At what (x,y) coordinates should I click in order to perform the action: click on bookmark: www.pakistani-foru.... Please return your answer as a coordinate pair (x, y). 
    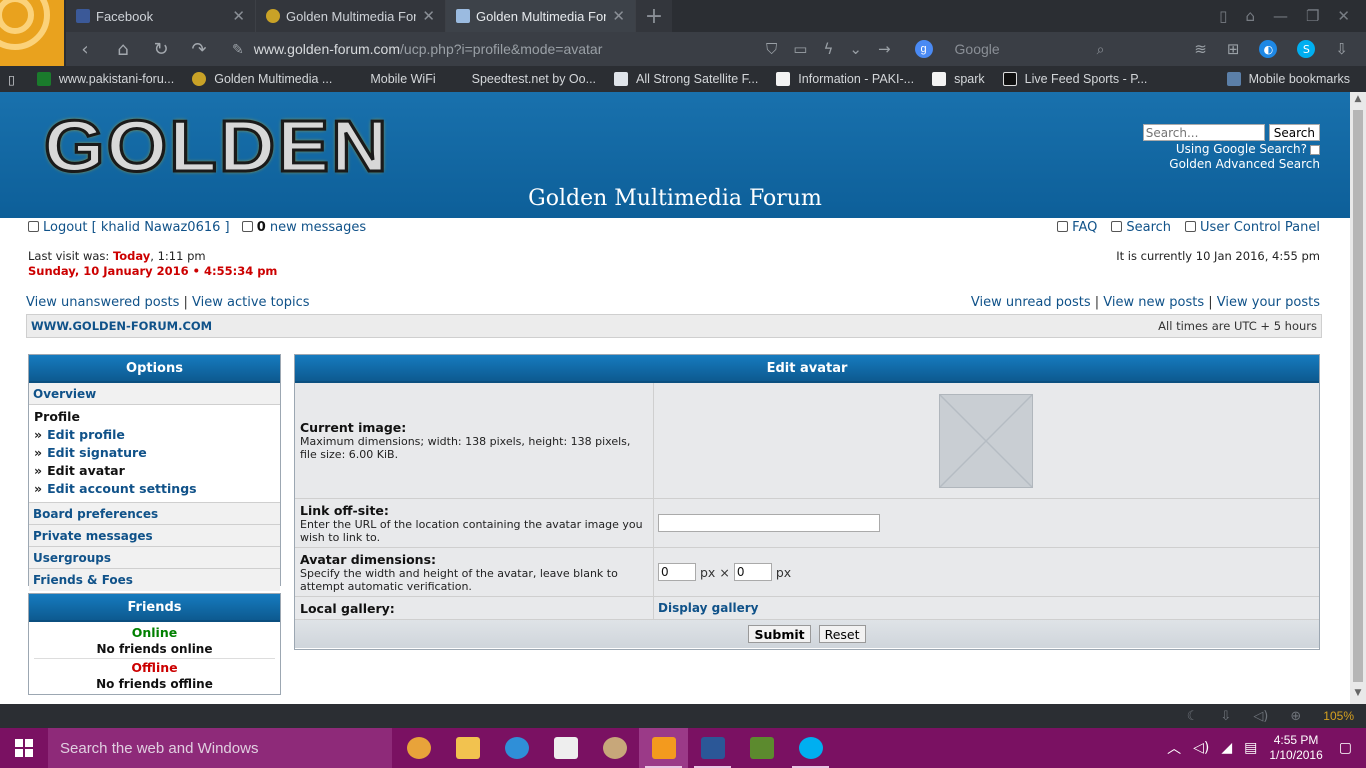
    Looking at the image, I should click on (105, 79).